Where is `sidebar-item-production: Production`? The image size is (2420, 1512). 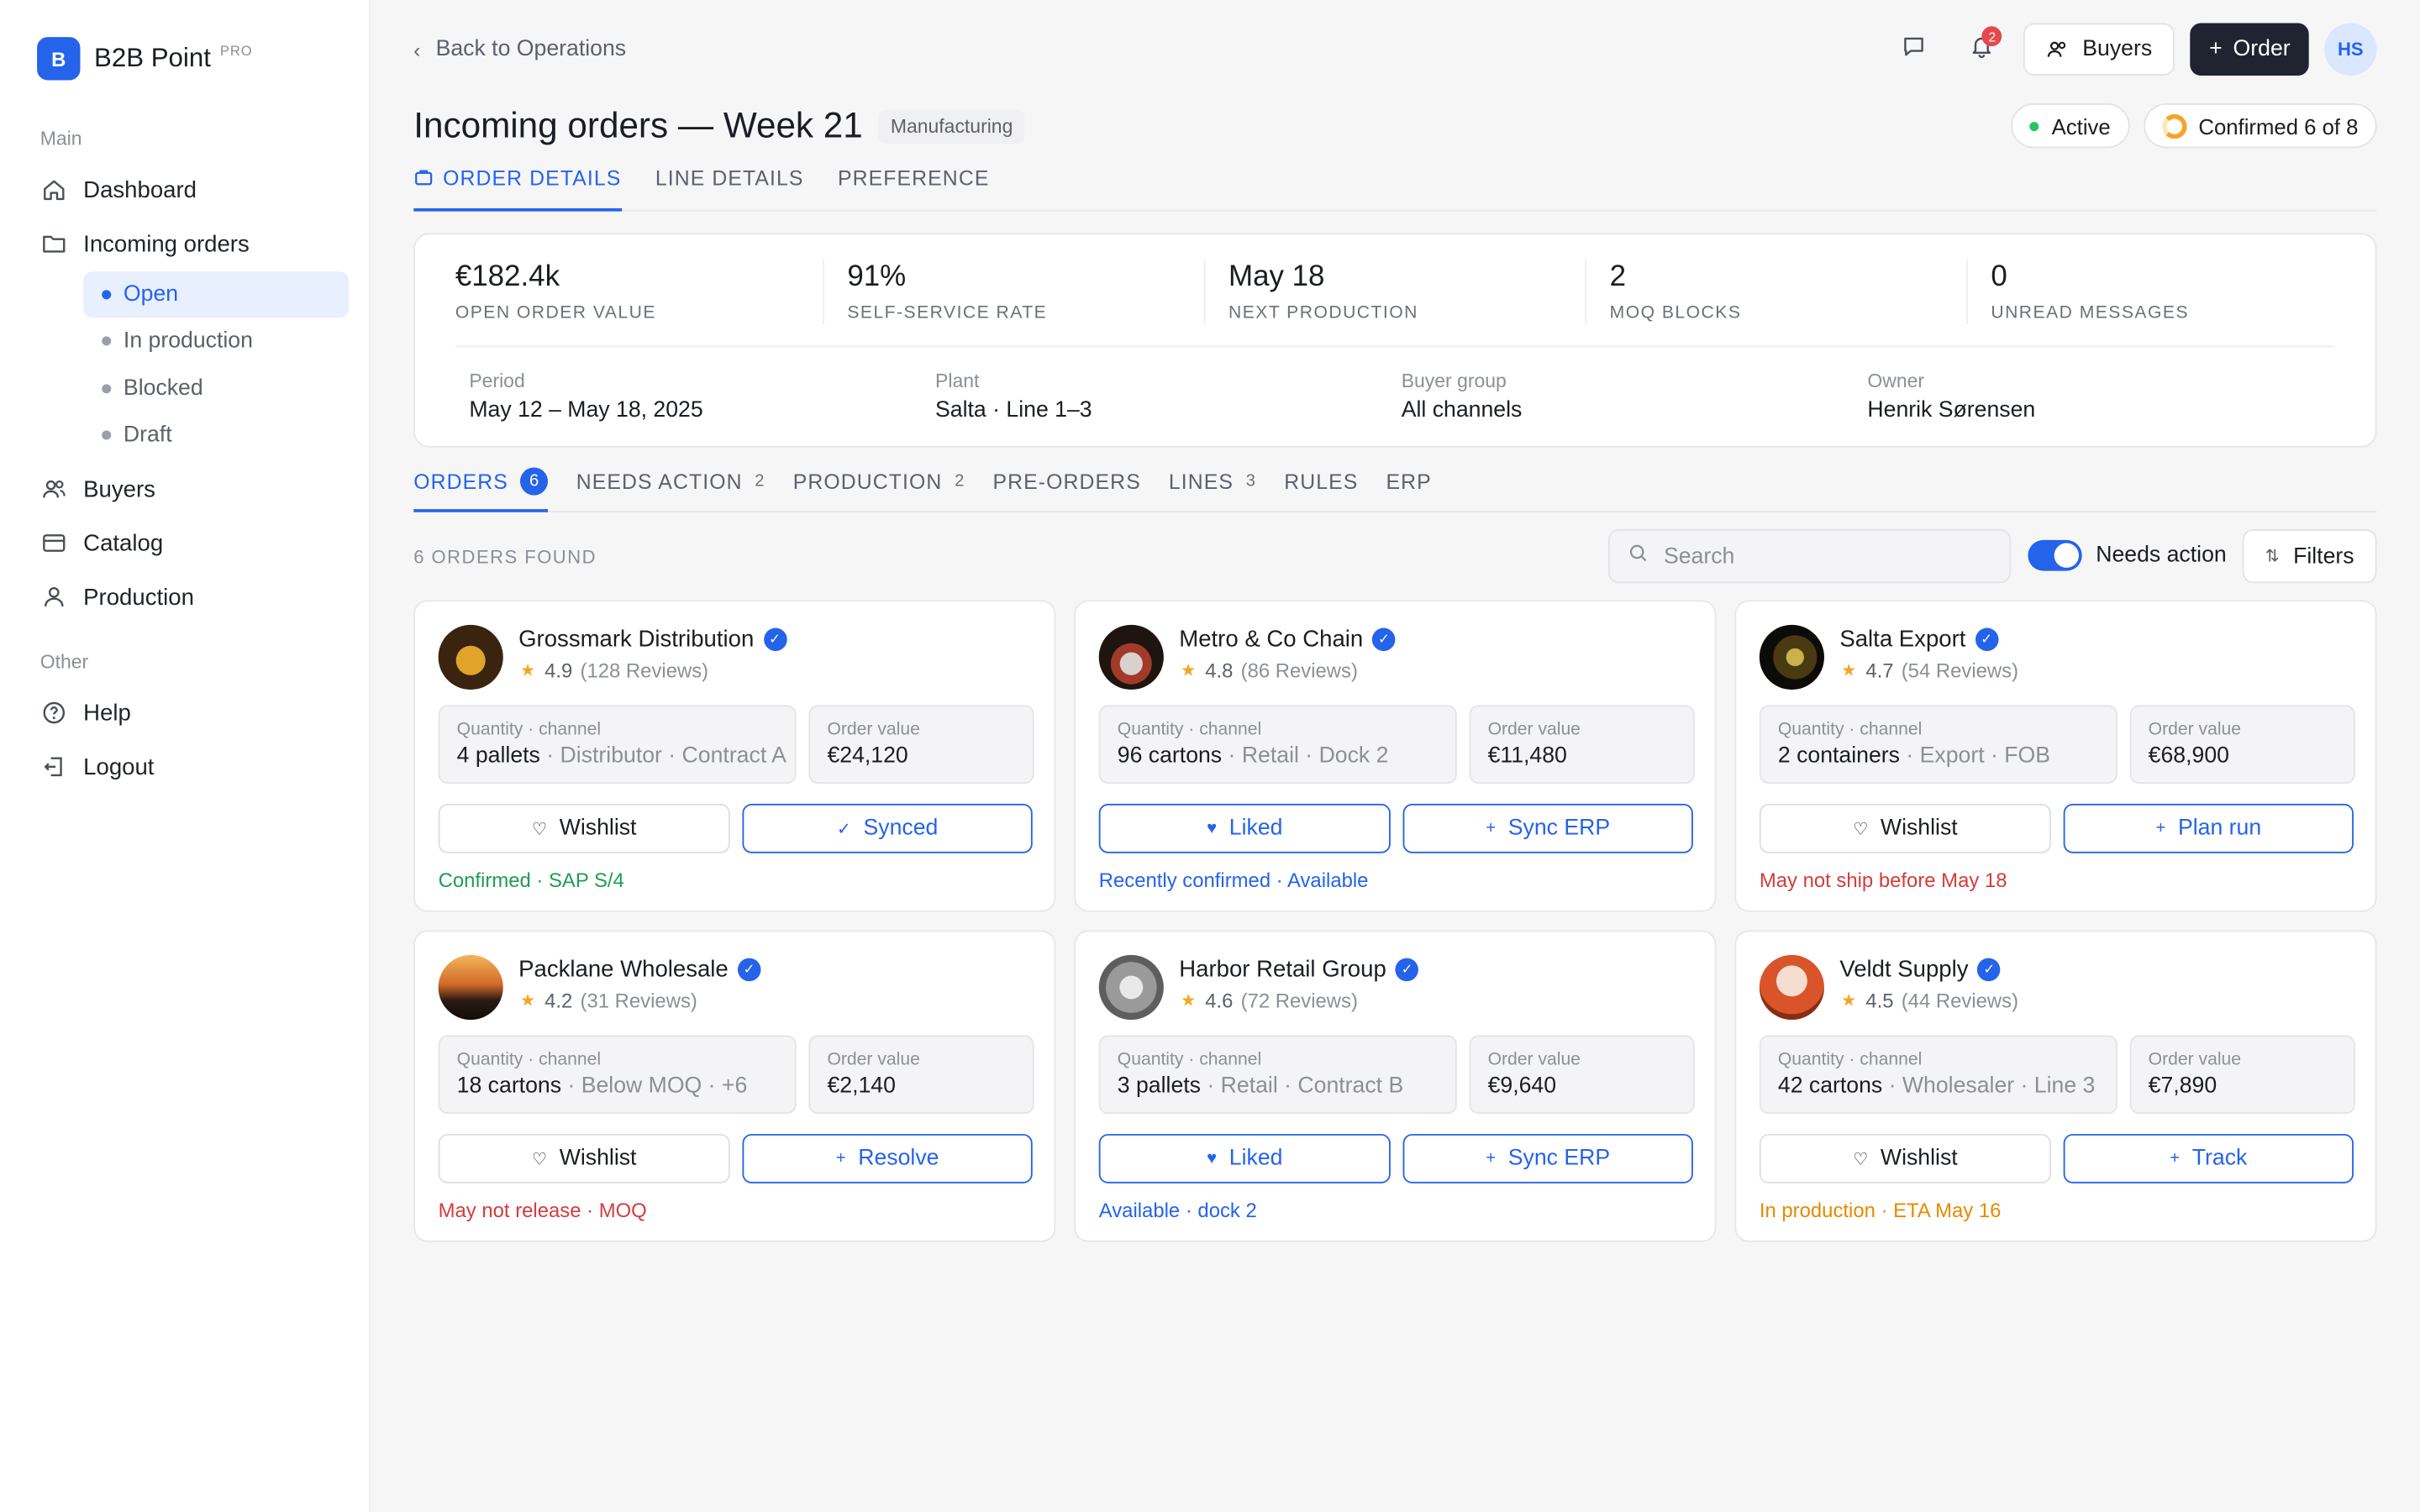
sidebar-item-production: Production is located at coordinates (117, 597).